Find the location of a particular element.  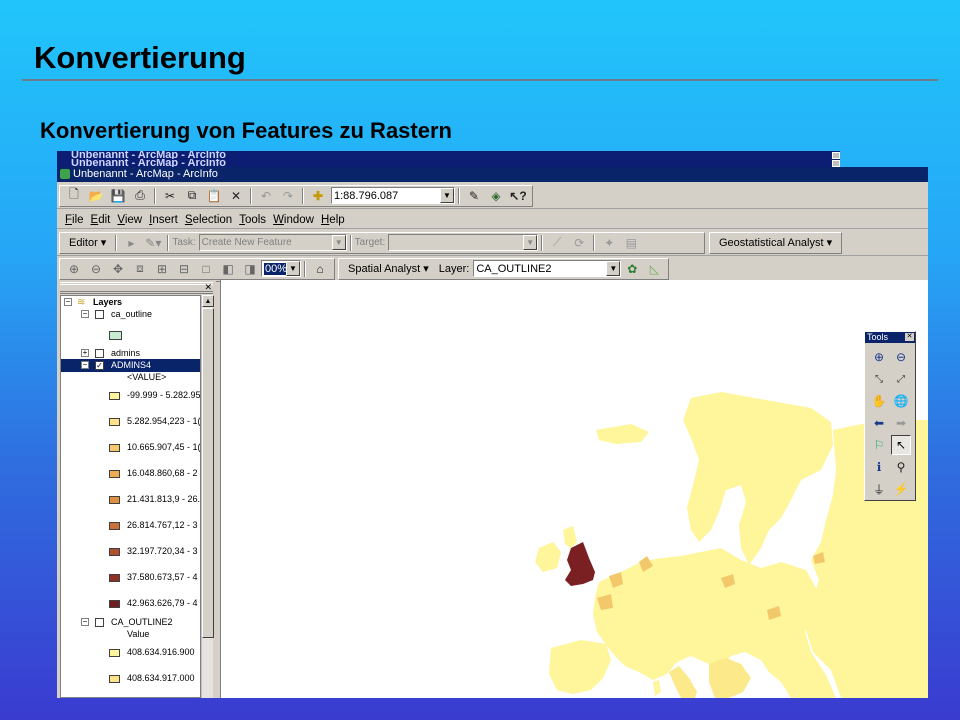

fixed-zoom-in-page-icon: ⊞ is located at coordinates (162, 269).